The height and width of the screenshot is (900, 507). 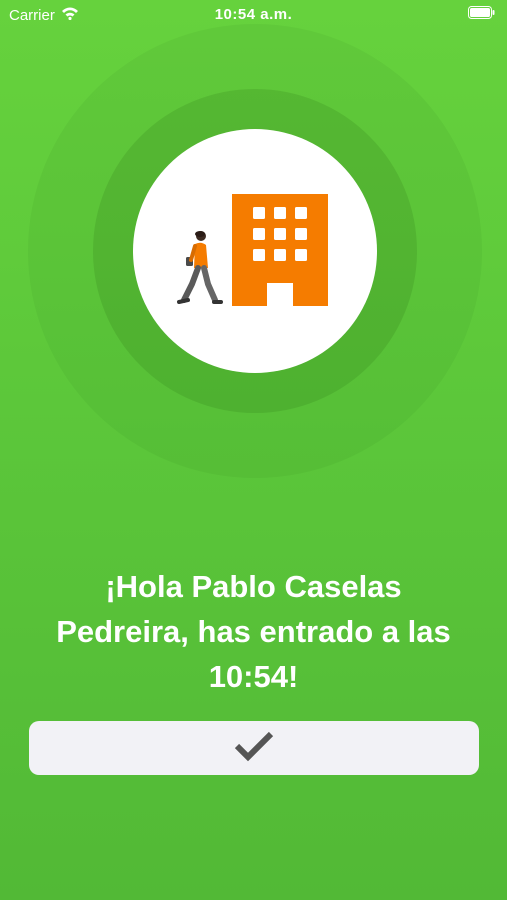 What do you see at coordinates (253, 14) in the screenshot?
I see `status-time: 10:54 a.m.` at bounding box center [253, 14].